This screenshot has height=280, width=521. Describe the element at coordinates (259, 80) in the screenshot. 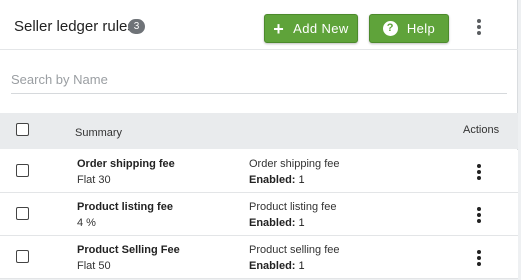

I see `search-input` at that location.